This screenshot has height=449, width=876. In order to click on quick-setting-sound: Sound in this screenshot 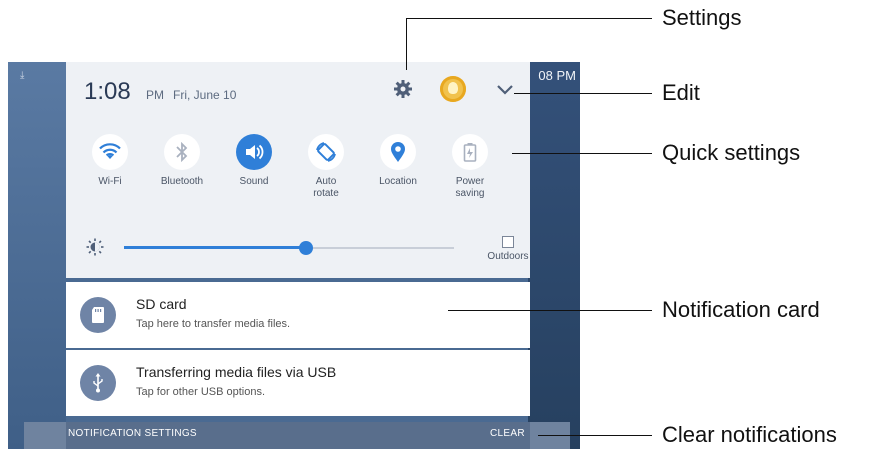, I will do `click(254, 161)`.